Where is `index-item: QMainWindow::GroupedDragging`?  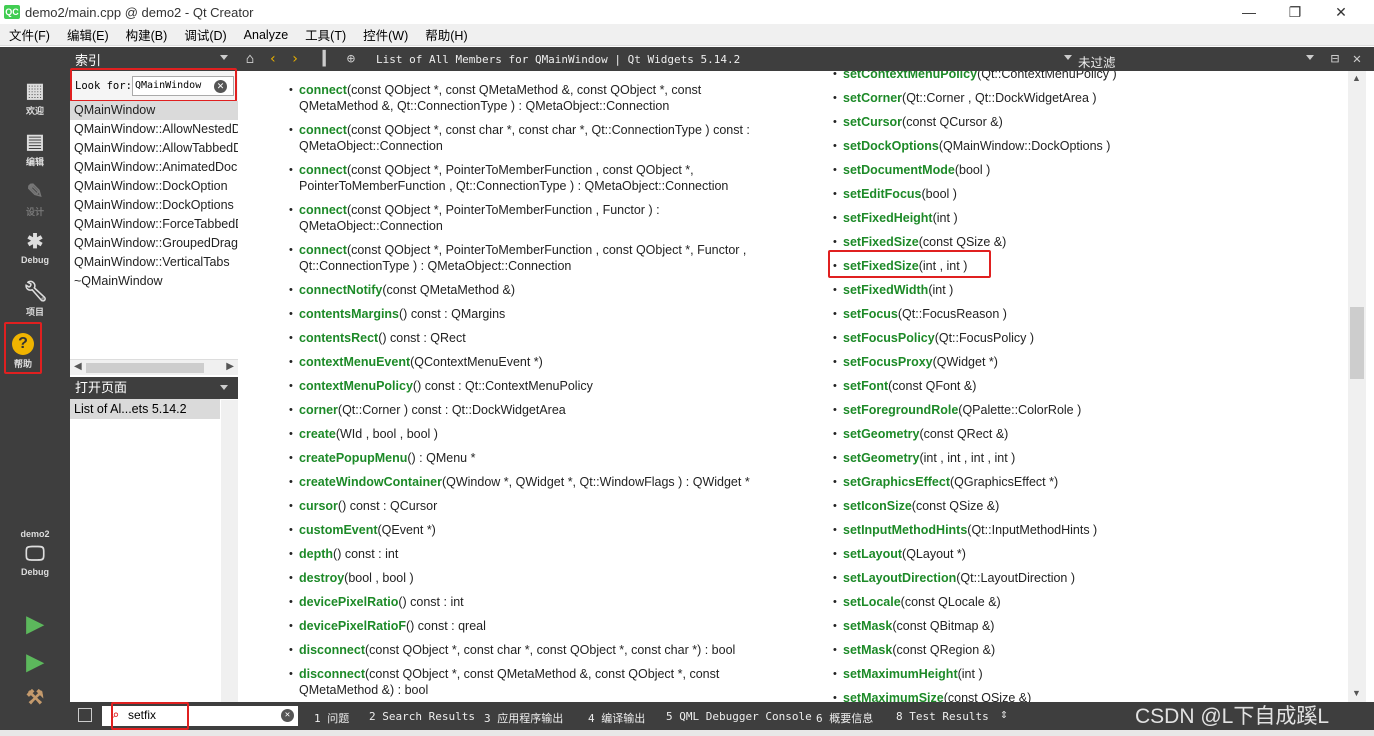 index-item: QMainWindow::GroupedDragging is located at coordinates (154, 243).